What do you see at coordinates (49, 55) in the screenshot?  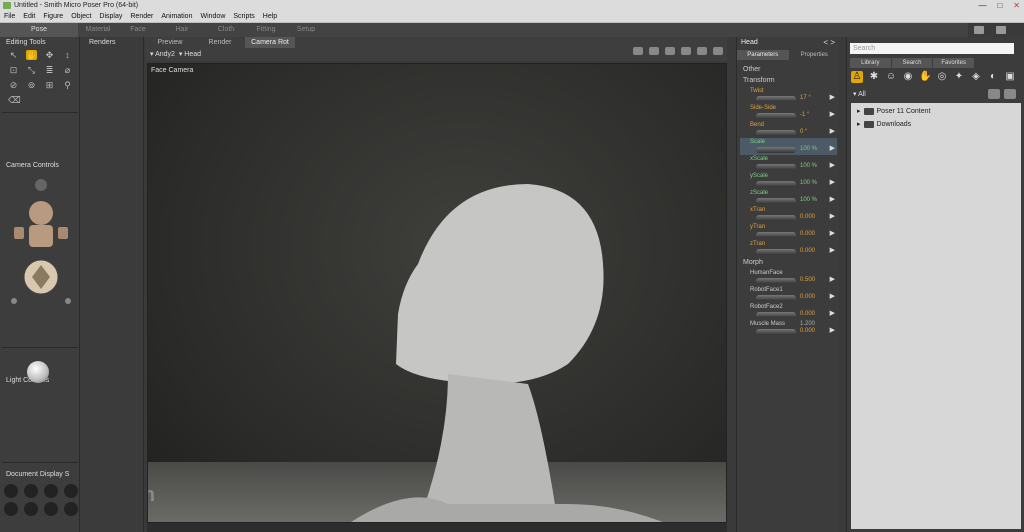 I see `move-tool-icon: ✥` at bounding box center [49, 55].